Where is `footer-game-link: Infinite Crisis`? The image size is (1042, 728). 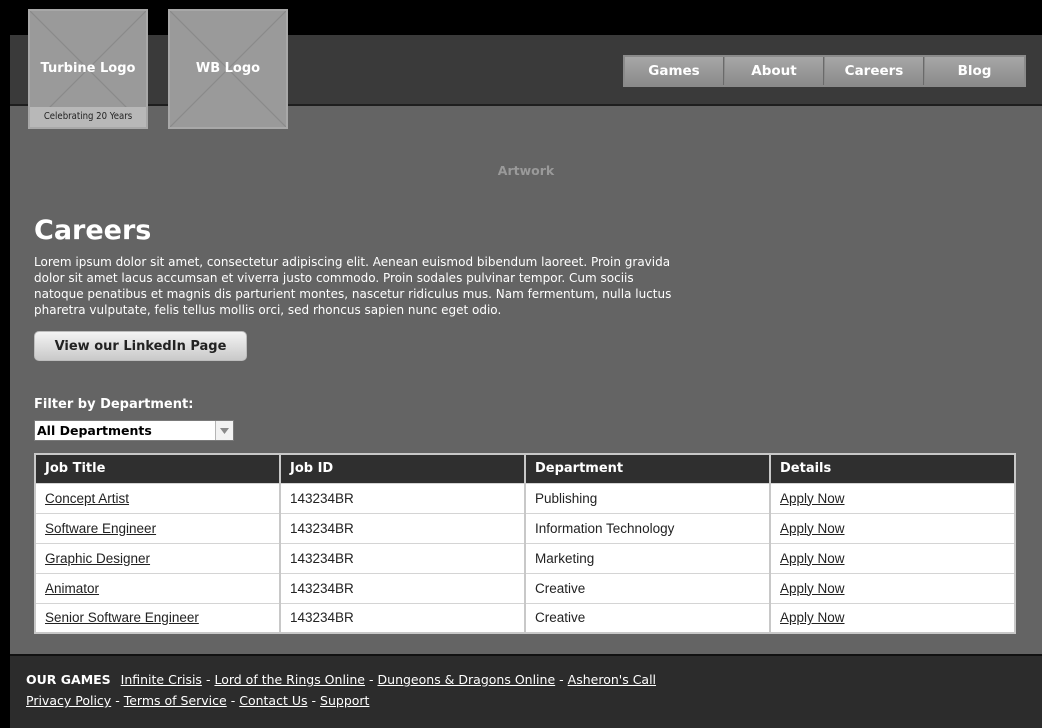 footer-game-link: Infinite Crisis is located at coordinates (161, 679).